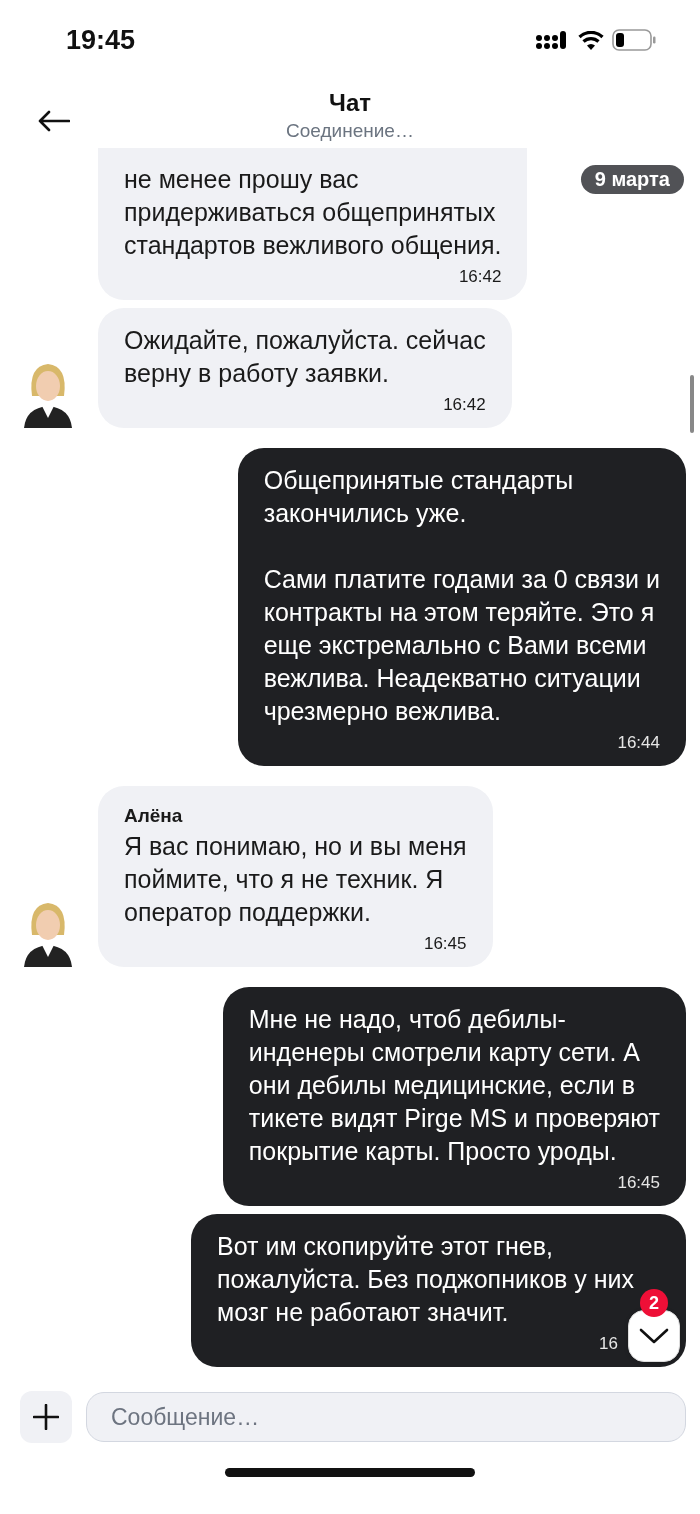 The image size is (700, 1514). Describe the element at coordinates (350, 103) in the screenshot. I see `chat-title: Чат` at that location.